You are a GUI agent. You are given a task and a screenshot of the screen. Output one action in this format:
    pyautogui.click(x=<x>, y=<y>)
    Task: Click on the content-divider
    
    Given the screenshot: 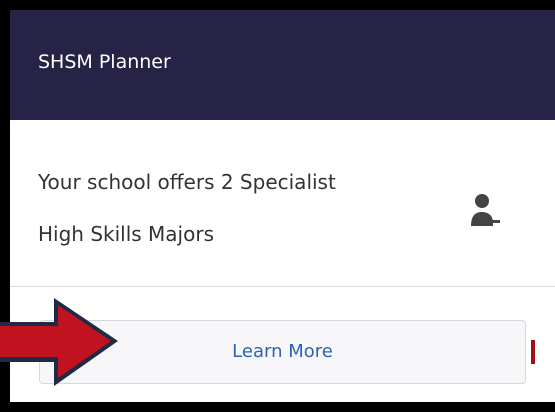 What is the action you would take?
    pyautogui.click(x=282, y=286)
    